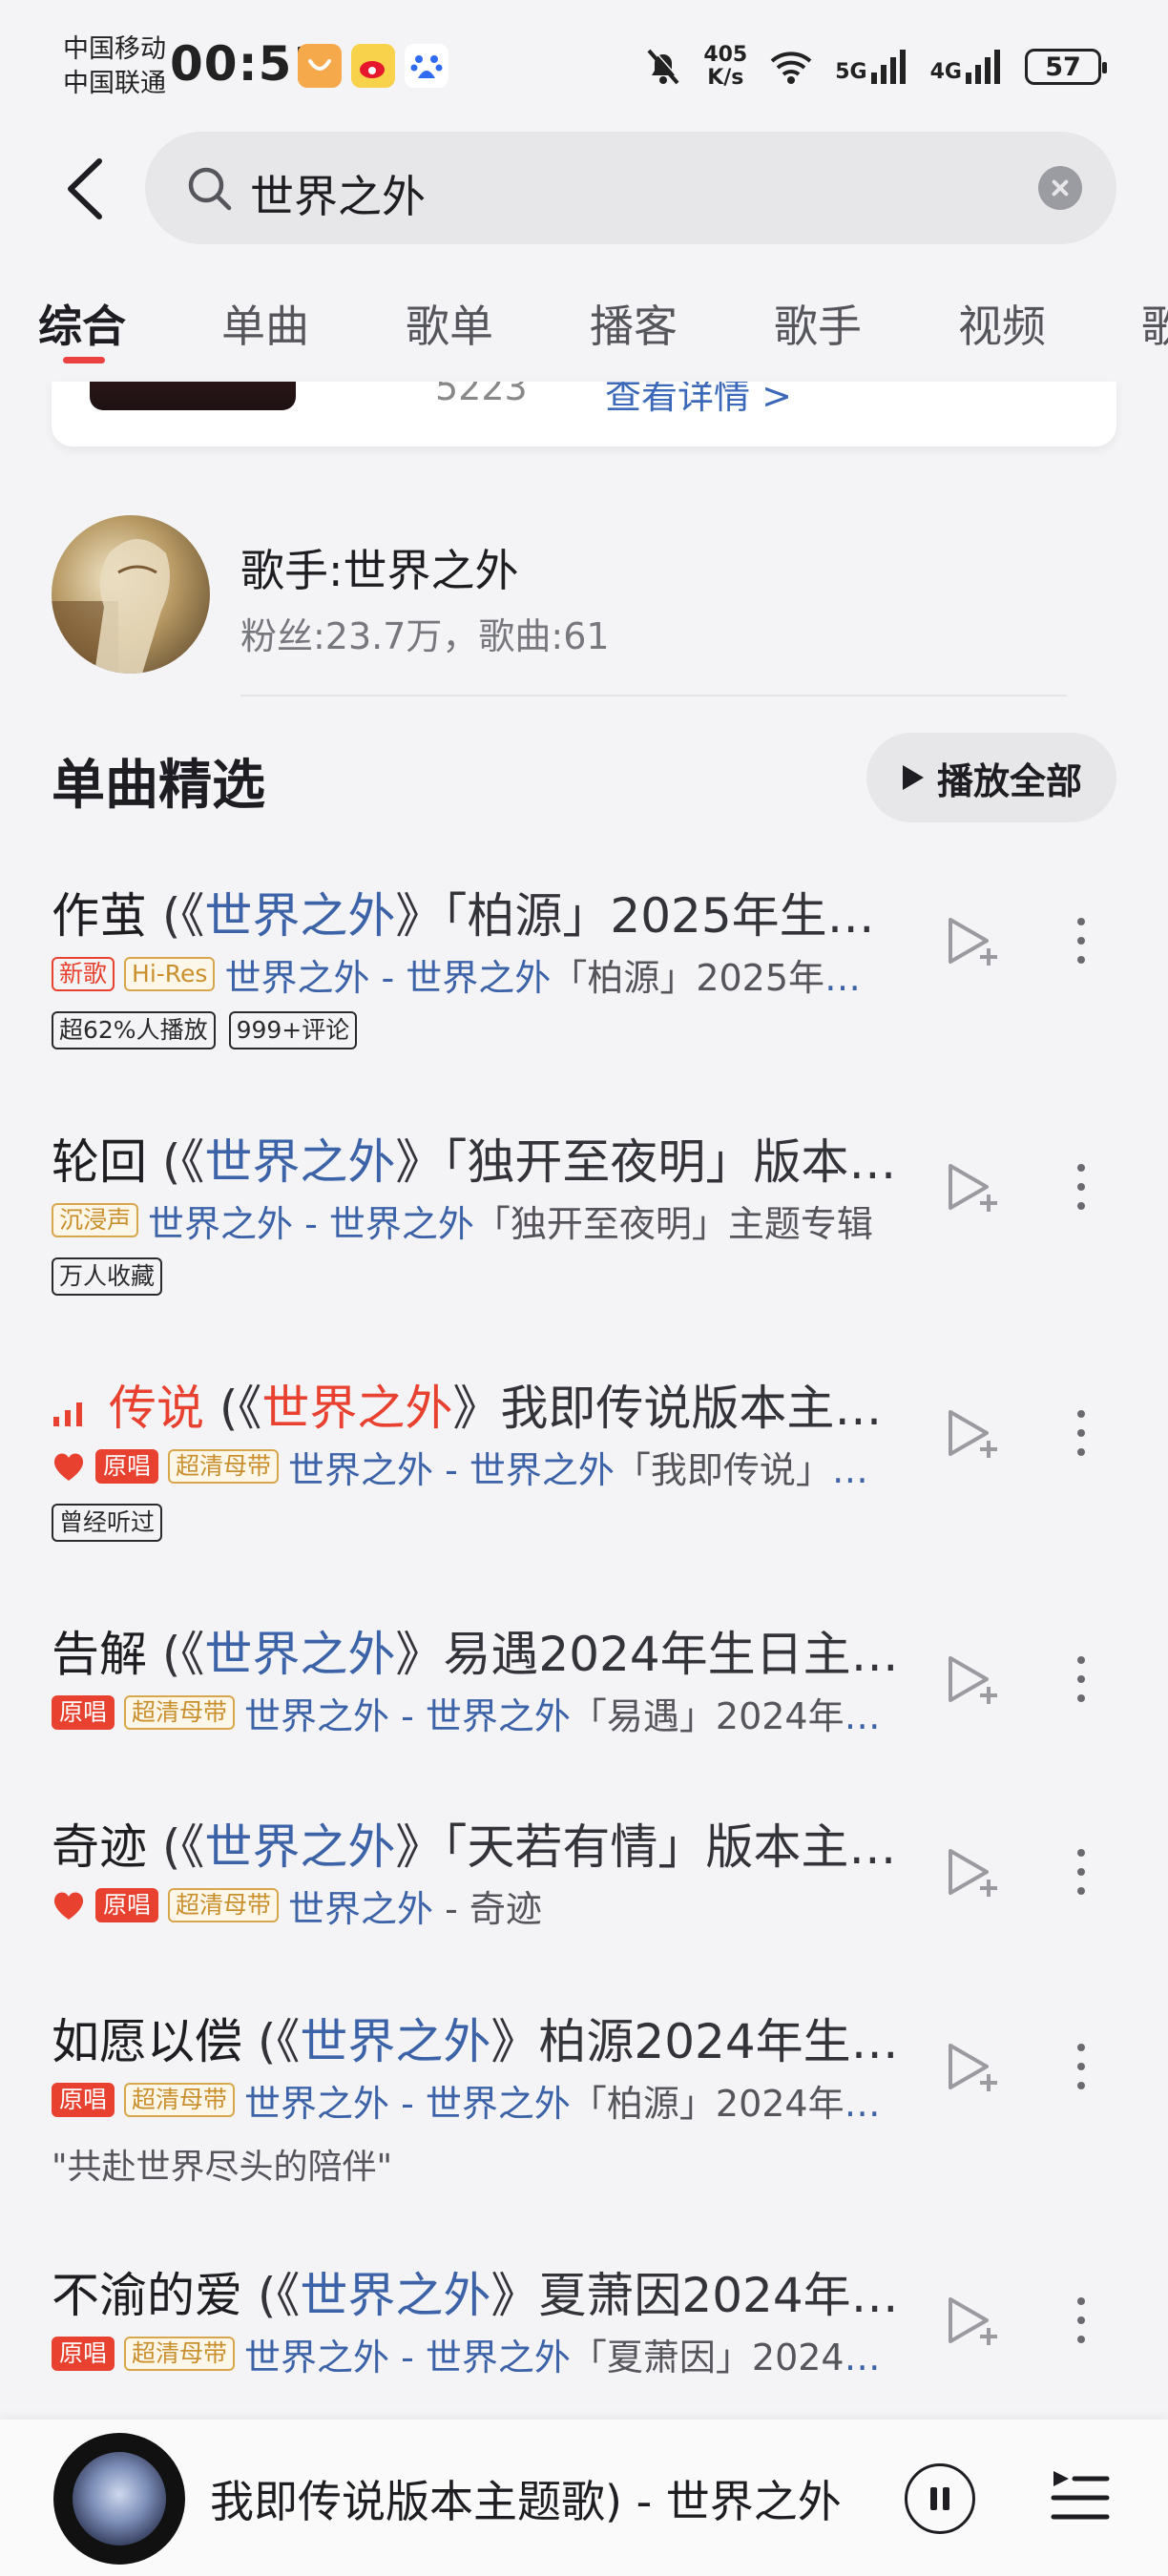 This screenshot has width=1168, height=2576. Describe the element at coordinates (584, 334) in the screenshot. I see `search-category-tabs: 综合 单曲 歌单 播客 歌手 视频 歌` at that location.